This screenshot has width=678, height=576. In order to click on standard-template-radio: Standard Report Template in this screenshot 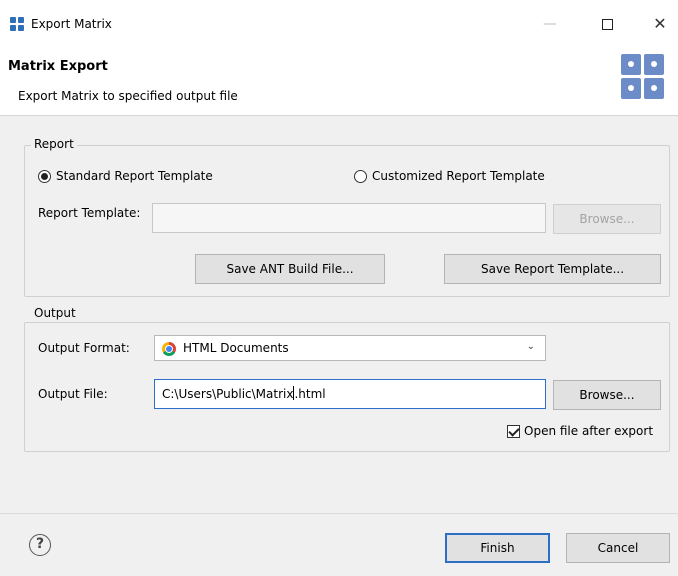, I will do `click(125, 176)`.